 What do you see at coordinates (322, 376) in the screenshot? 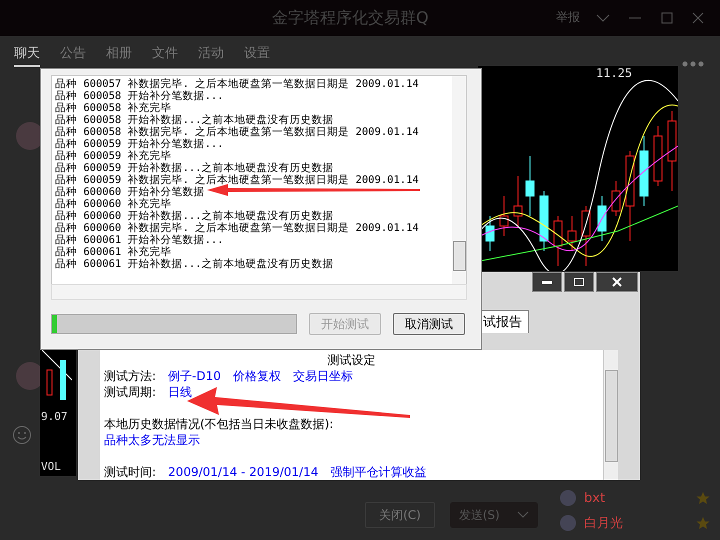
I see `field-value: 交易日坐标` at bounding box center [322, 376].